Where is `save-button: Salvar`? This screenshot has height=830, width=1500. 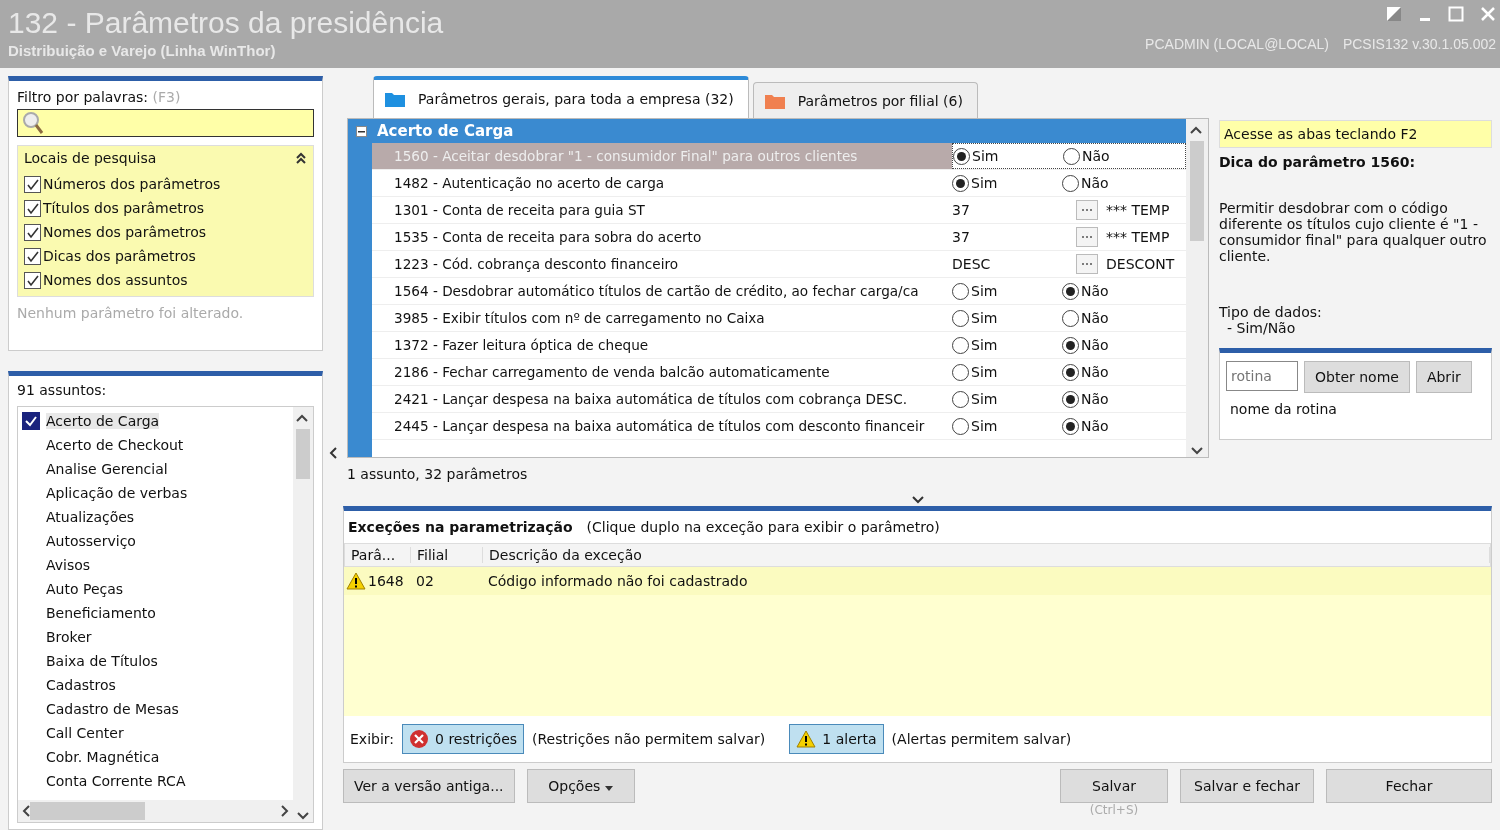
save-button: Salvar is located at coordinates (1114, 786).